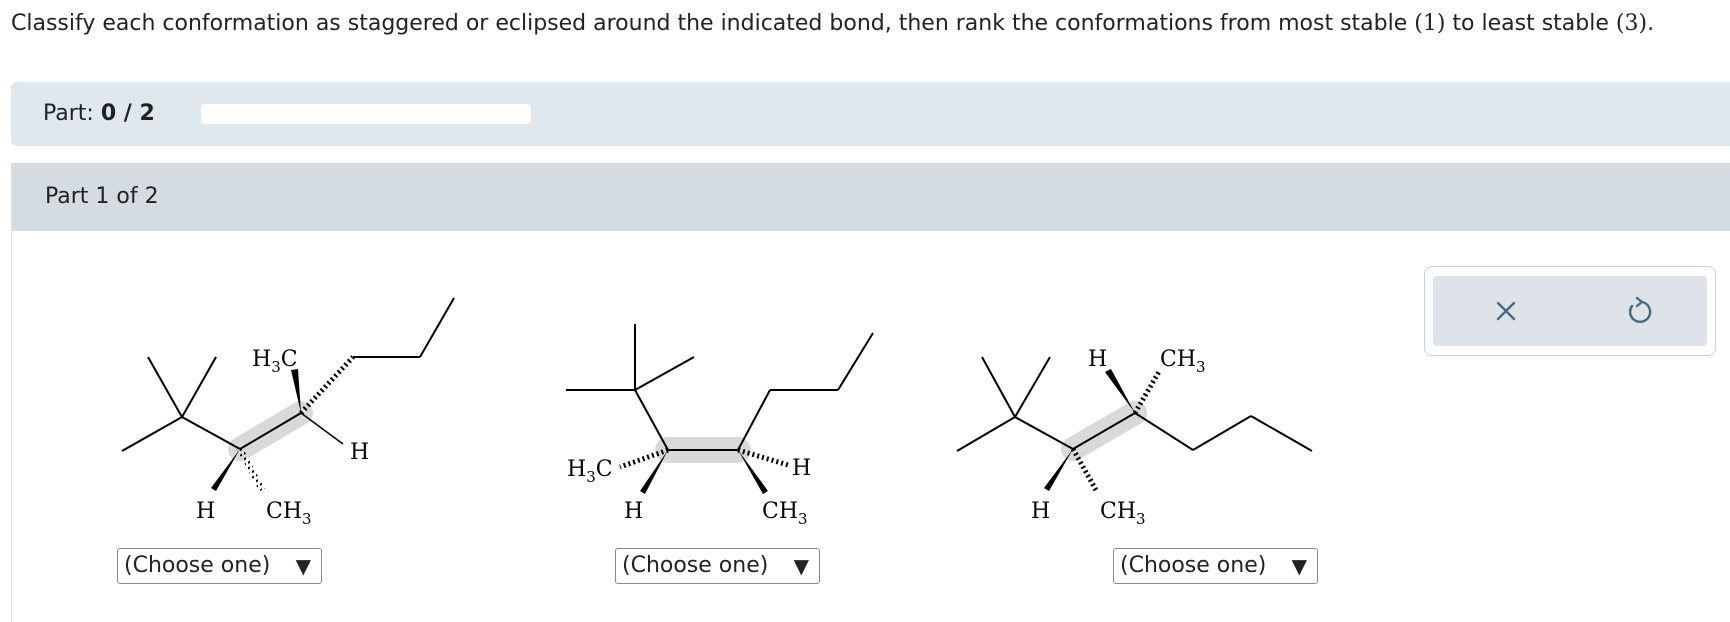 This screenshot has height=622, width=1730. I want to click on tool-bar, so click(1570, 311).